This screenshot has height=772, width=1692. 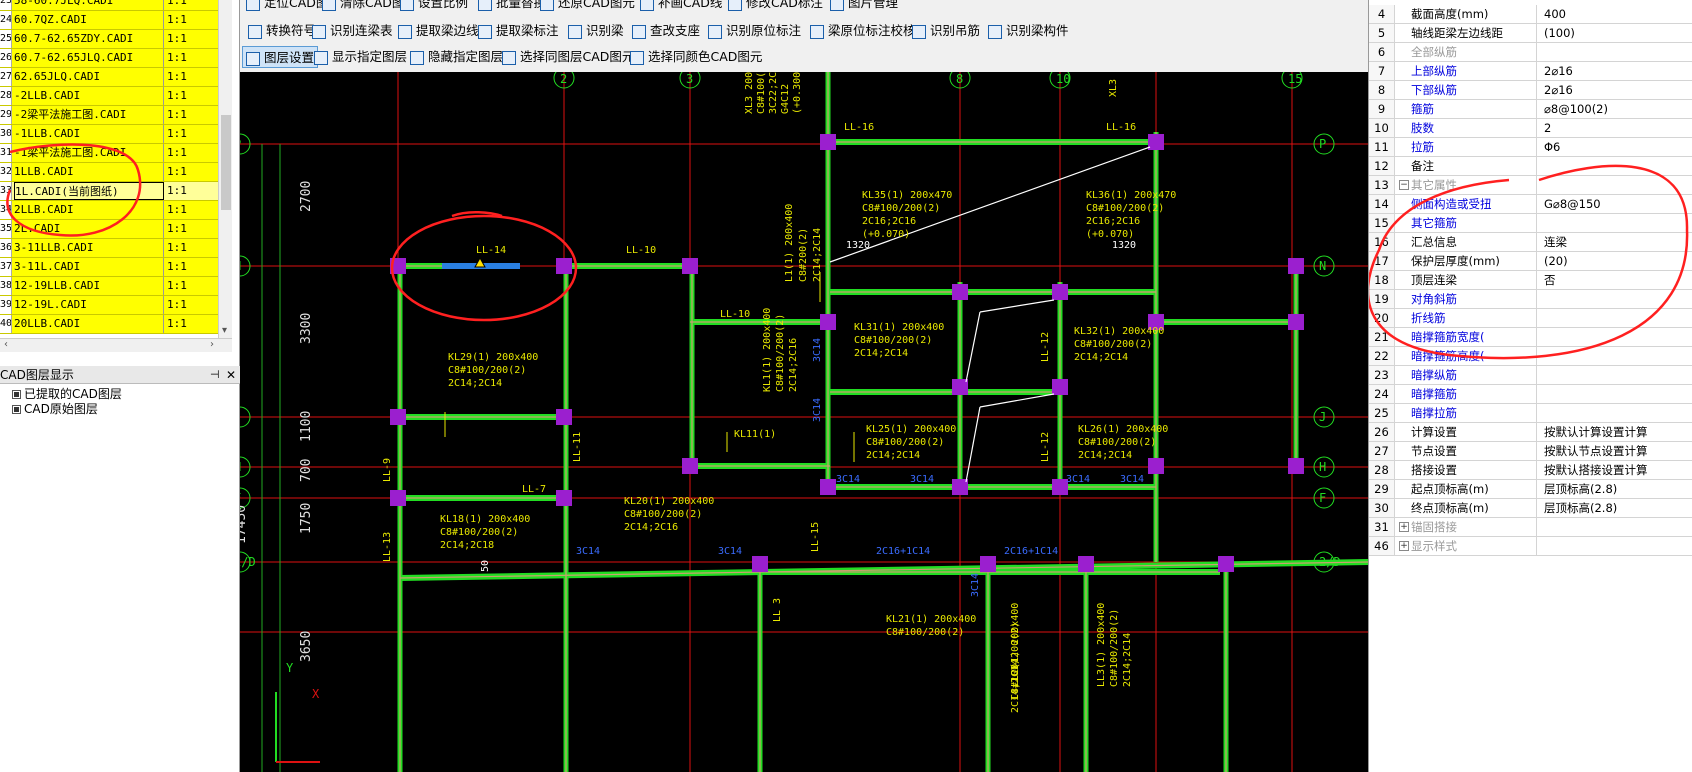 I want to click on toolbar-button: 补画CAD线, so click(x=681, y=7).